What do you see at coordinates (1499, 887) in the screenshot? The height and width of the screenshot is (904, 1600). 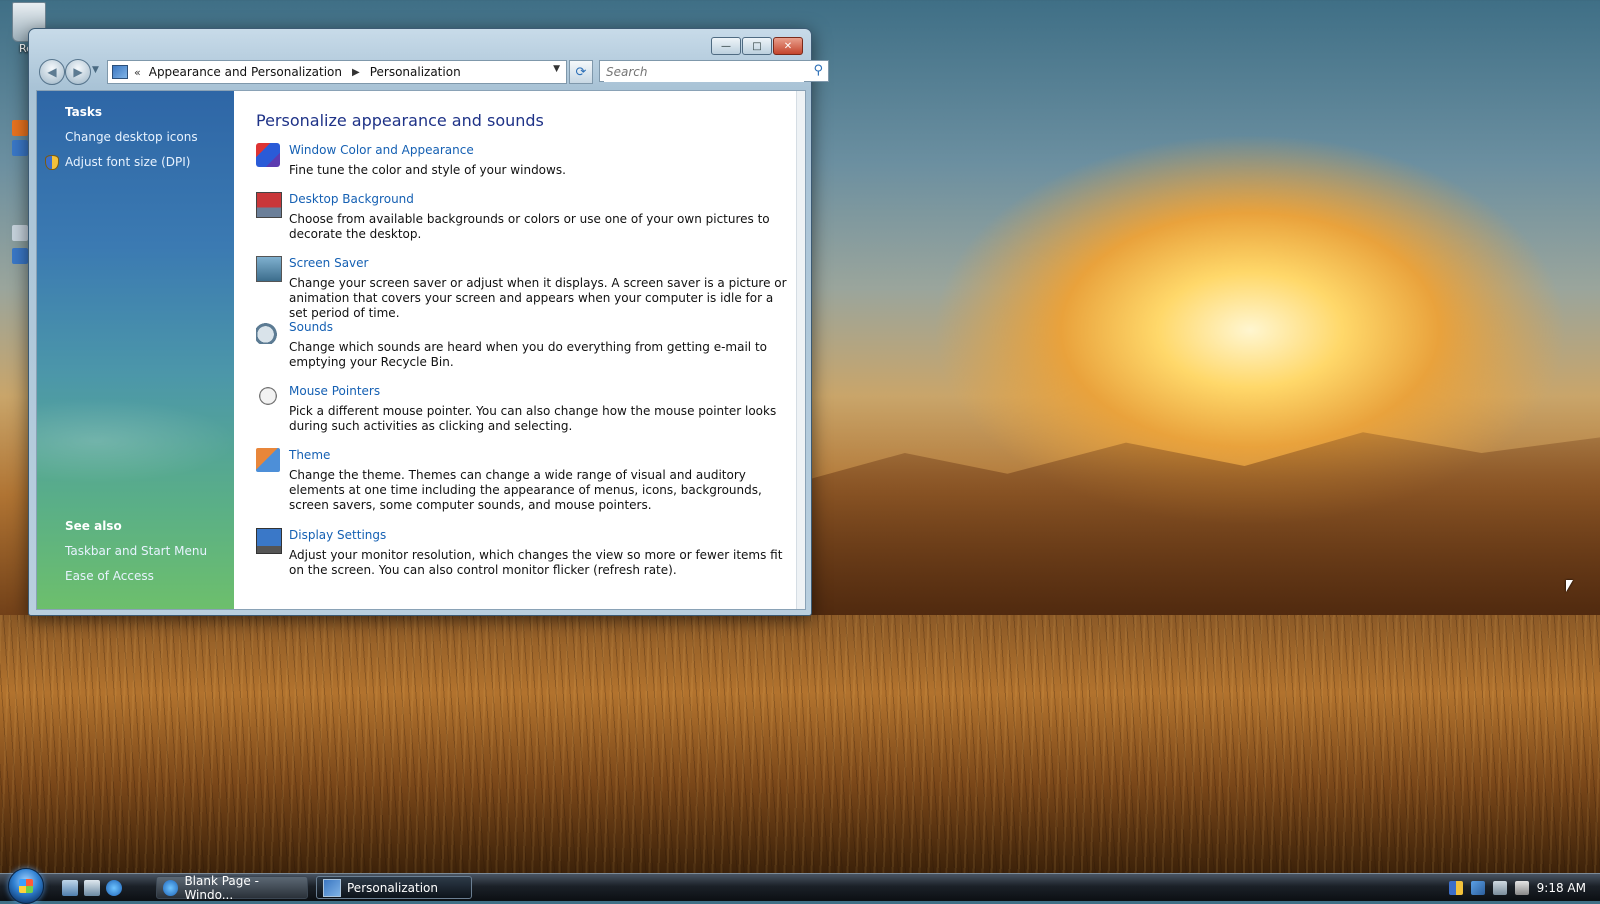 I see `network-icon` at bounding box center [1499, 887].